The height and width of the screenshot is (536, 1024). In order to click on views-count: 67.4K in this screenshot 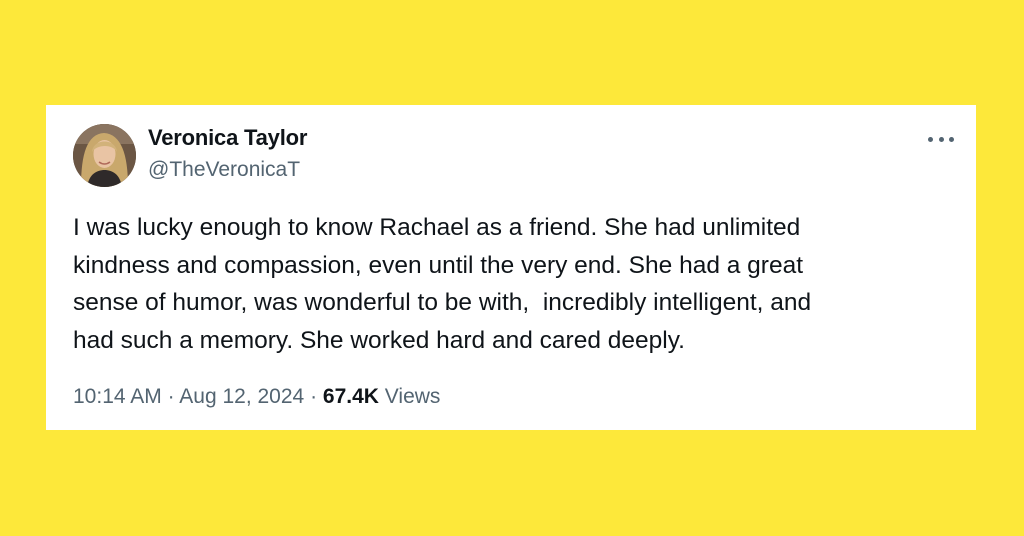, I will do `click(351, 396)`.